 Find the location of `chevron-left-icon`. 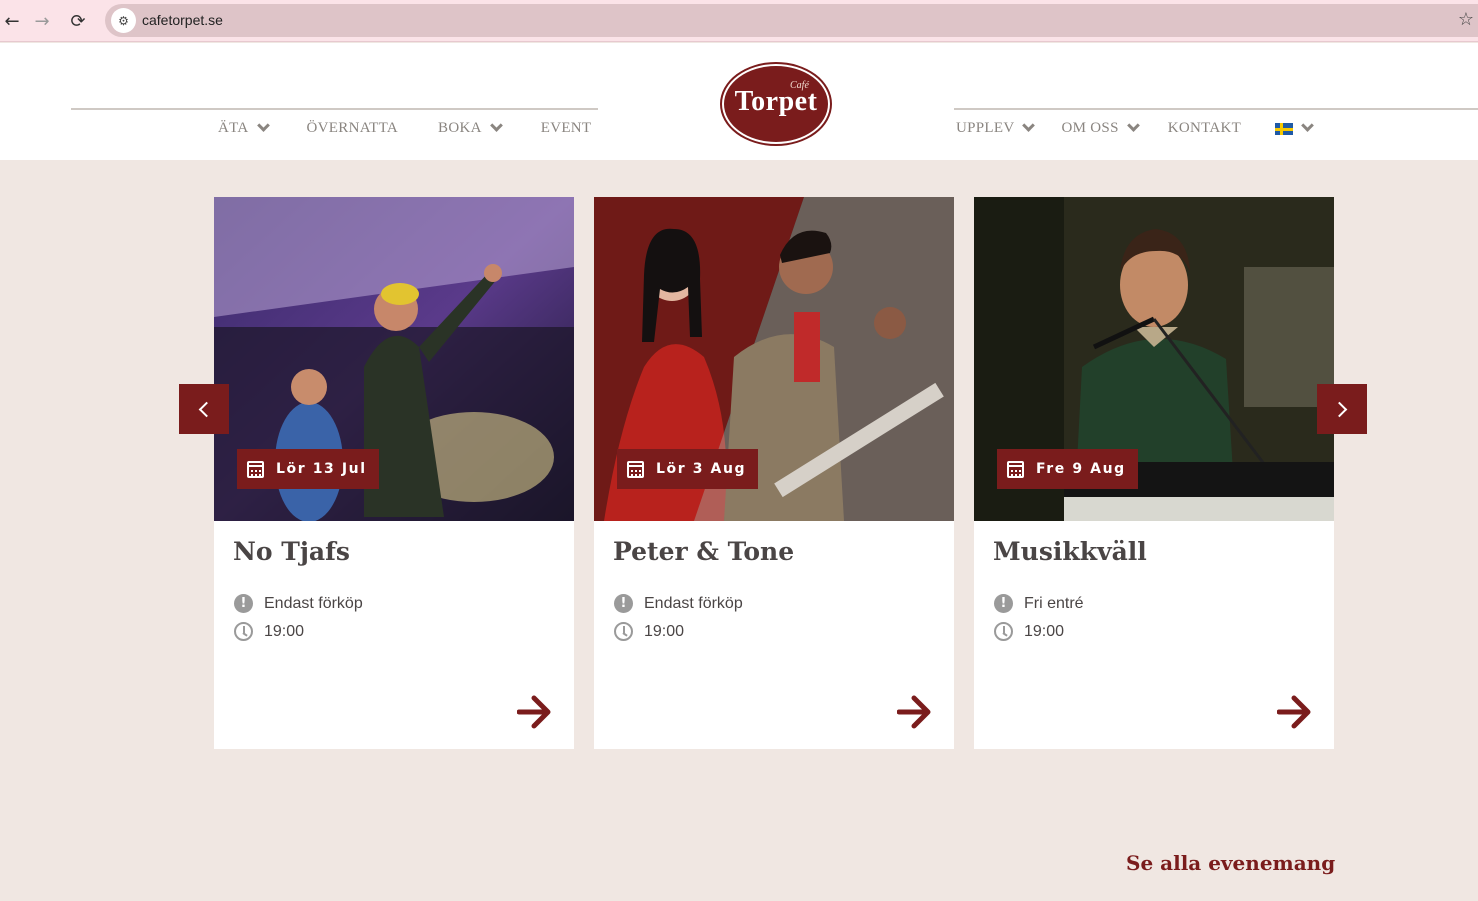

chevron-left-icon is located at coordinates (206, 409).